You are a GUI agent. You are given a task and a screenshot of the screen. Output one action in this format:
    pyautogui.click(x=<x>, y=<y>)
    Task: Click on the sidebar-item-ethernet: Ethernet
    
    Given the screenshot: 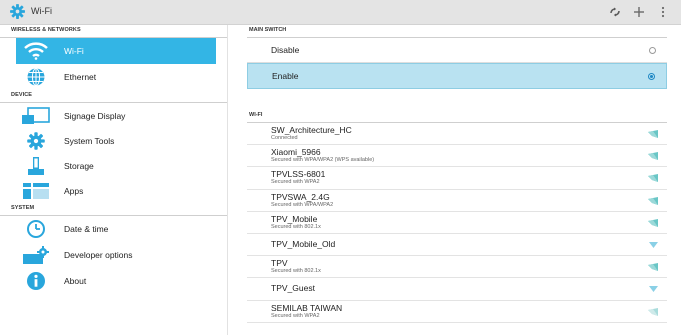 What is the action you would take?
    pyautogui.click(x=116, y=77)
    